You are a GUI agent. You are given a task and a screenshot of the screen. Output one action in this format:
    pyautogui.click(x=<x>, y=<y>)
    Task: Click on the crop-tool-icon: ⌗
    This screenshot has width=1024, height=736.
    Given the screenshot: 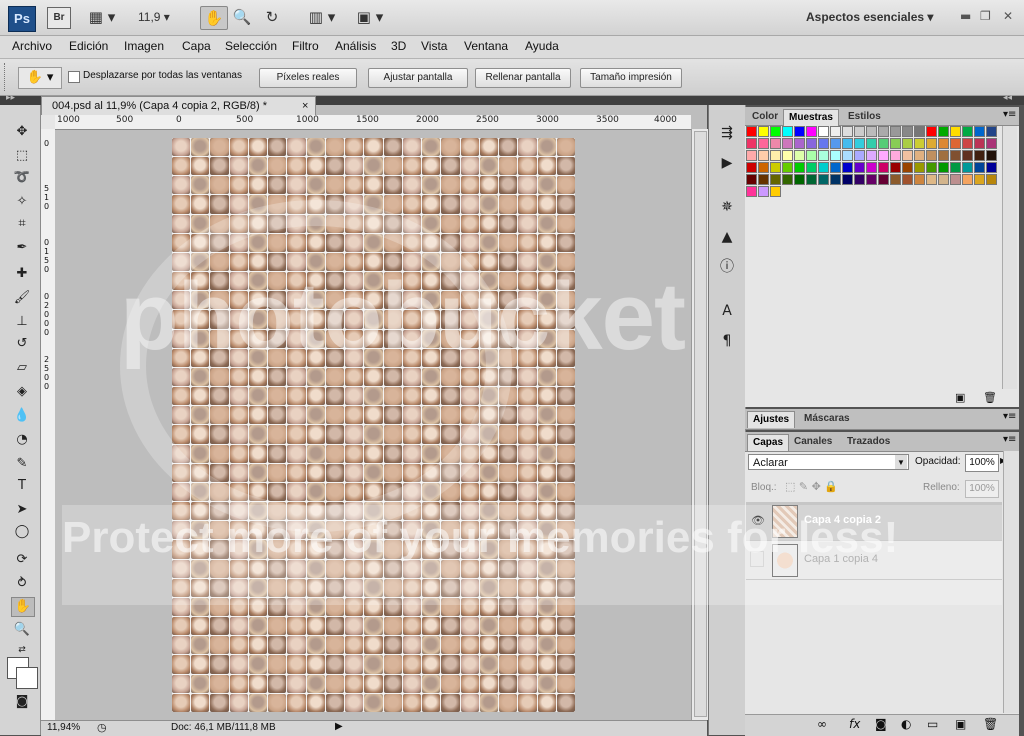 What is the action you would take?
    pyautogui.click(x=22, y=224)
    